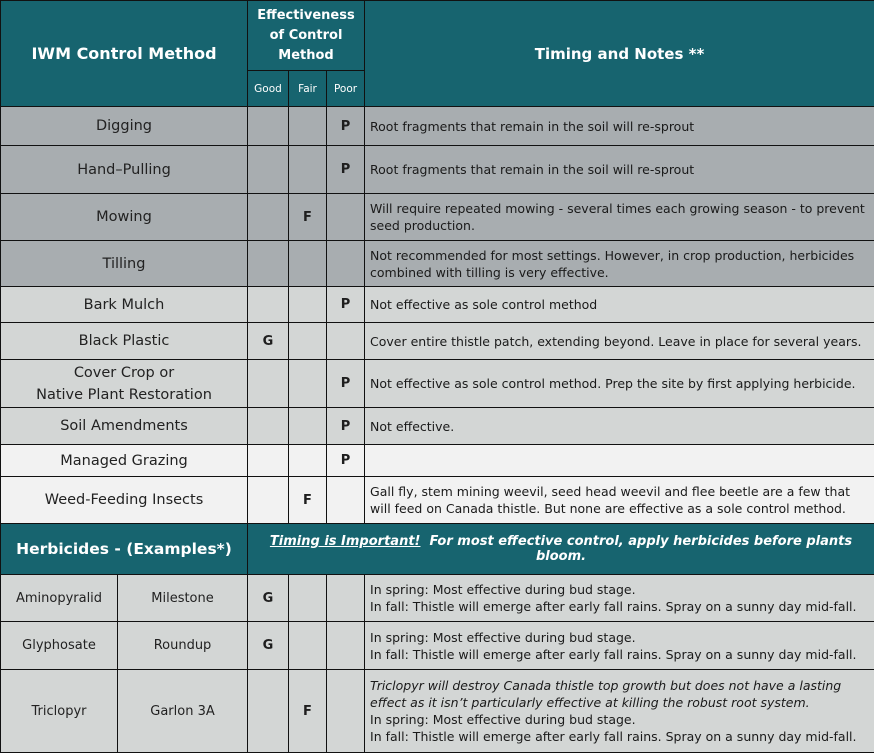 The width and height of the screenshot is (874, 753). I want to click on method-notes: Not effective as sole control method, so click(619, 305).